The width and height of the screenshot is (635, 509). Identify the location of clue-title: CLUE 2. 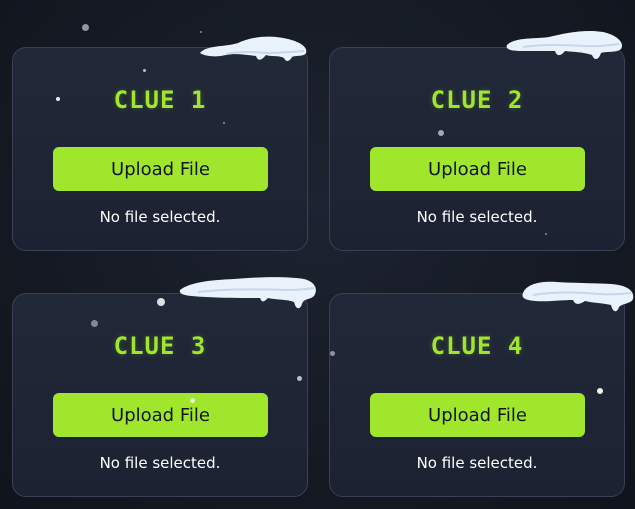
(477, 100).